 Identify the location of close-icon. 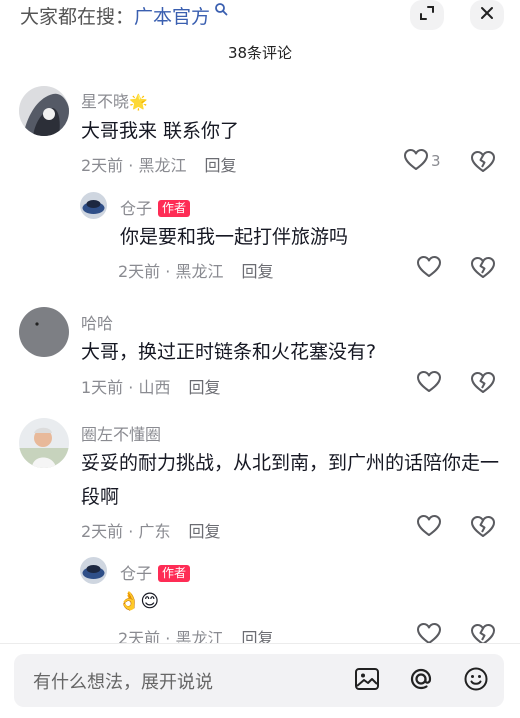
(487, 15).